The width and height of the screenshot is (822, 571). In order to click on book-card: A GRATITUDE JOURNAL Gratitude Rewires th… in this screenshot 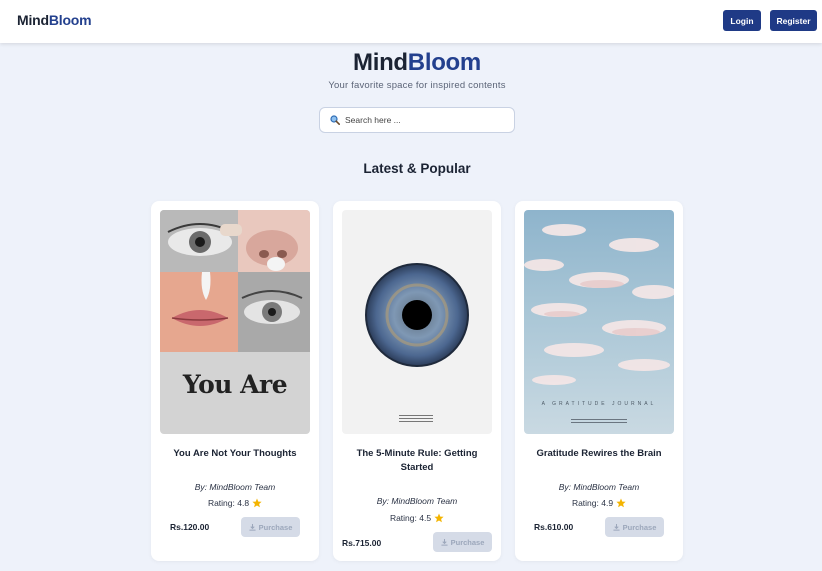, I will do `click(599, 381)`.